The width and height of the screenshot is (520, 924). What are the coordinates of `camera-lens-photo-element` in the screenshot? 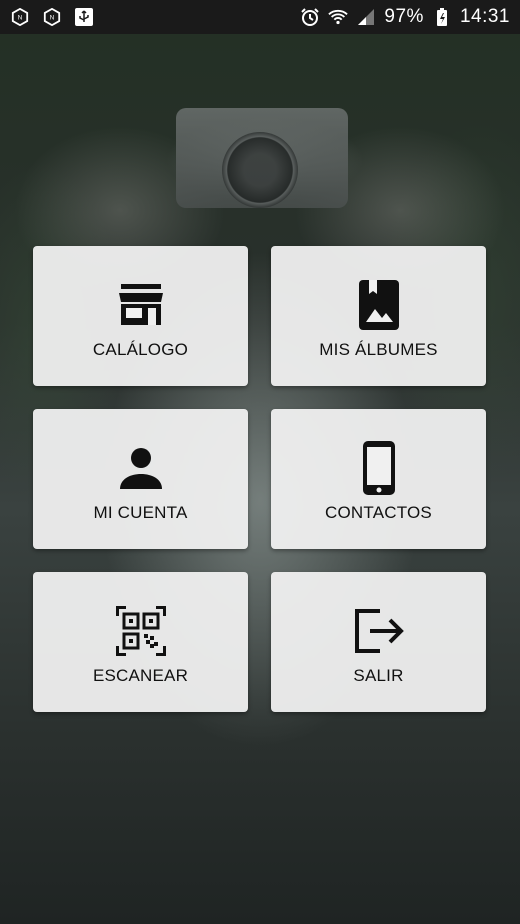 It's located at (260, 170).